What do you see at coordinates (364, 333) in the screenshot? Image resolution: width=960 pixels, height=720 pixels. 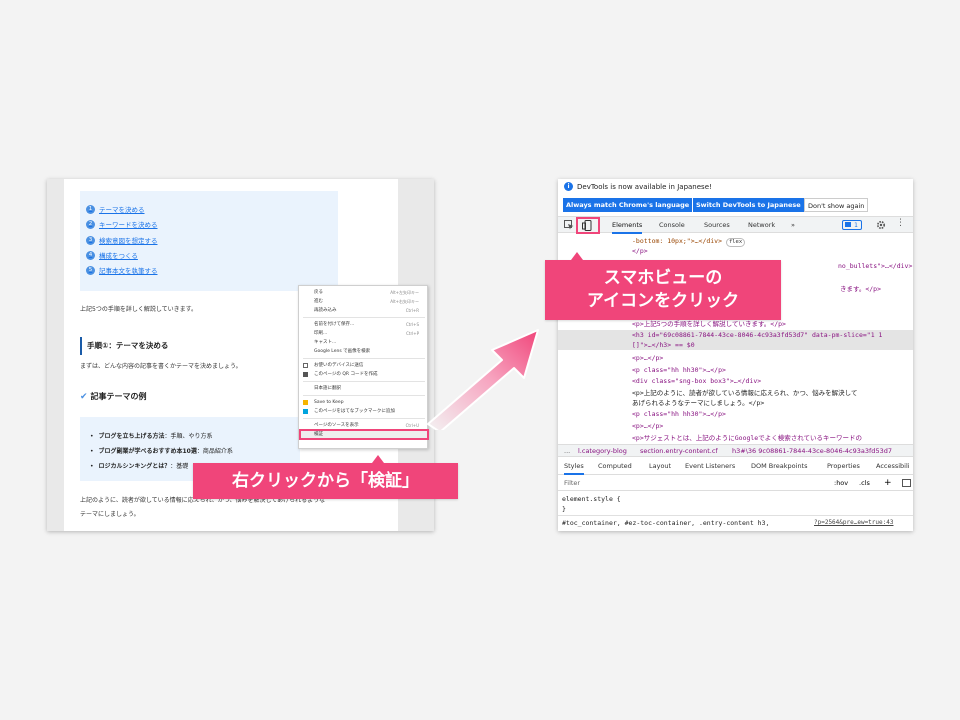 I see `menu-item-print: 印刷... Ctrl+P` at bounding box center [364, 333].